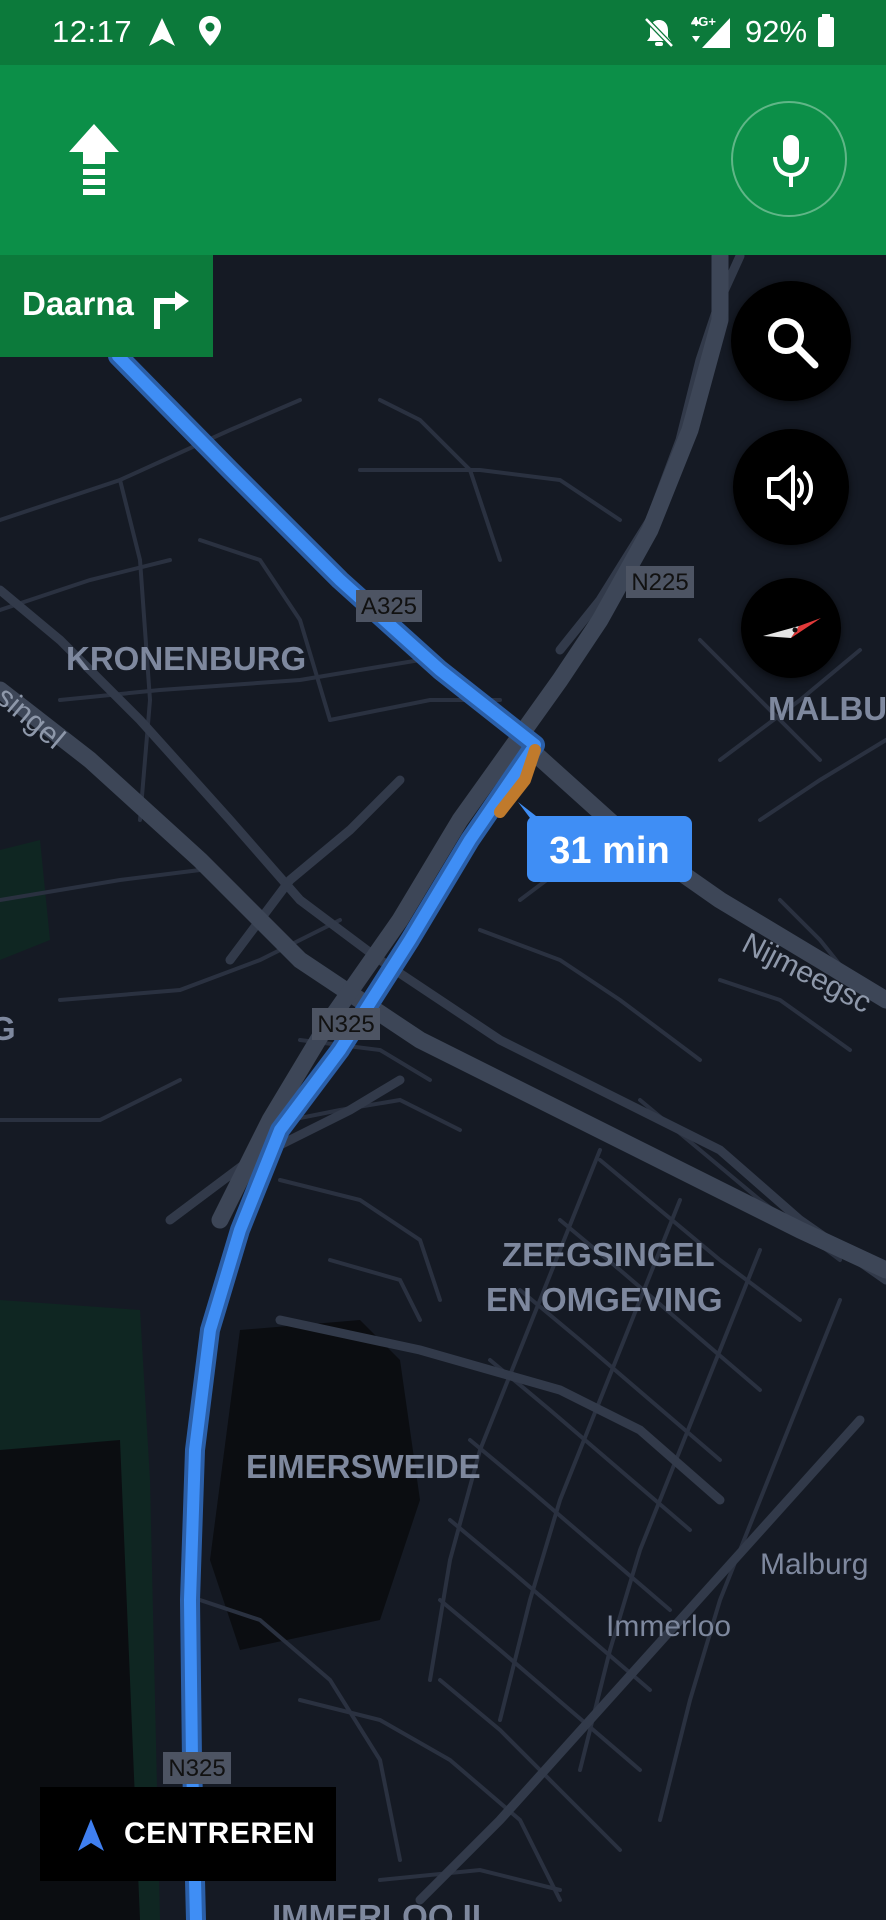 The width and height of the screenshot is (886, 1920). I want to click on search-button, so click(791, 341).